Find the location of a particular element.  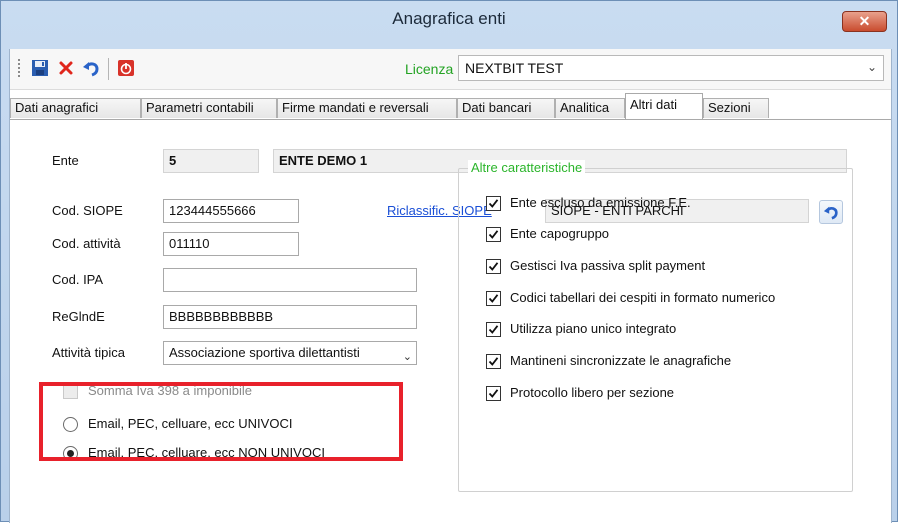

toolbar: Licenza NEXTBIT TEST ⌄ is located at coordinates (450, 69).